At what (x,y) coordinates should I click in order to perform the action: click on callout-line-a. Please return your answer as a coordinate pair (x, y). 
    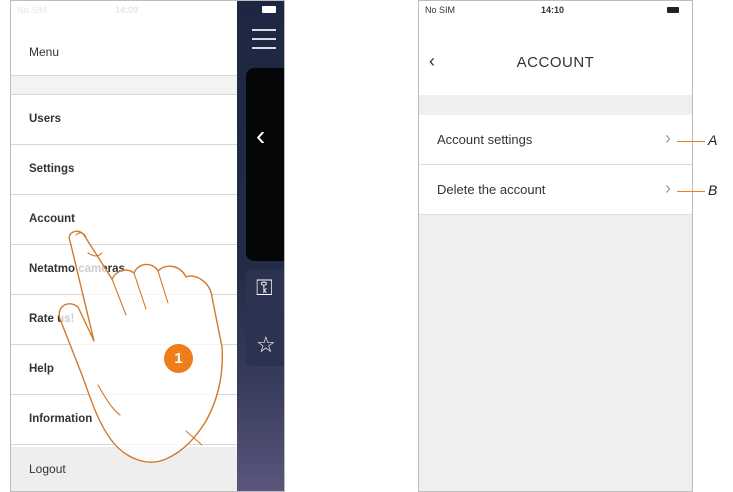
    Looking at the image, I should click on (691, 141).